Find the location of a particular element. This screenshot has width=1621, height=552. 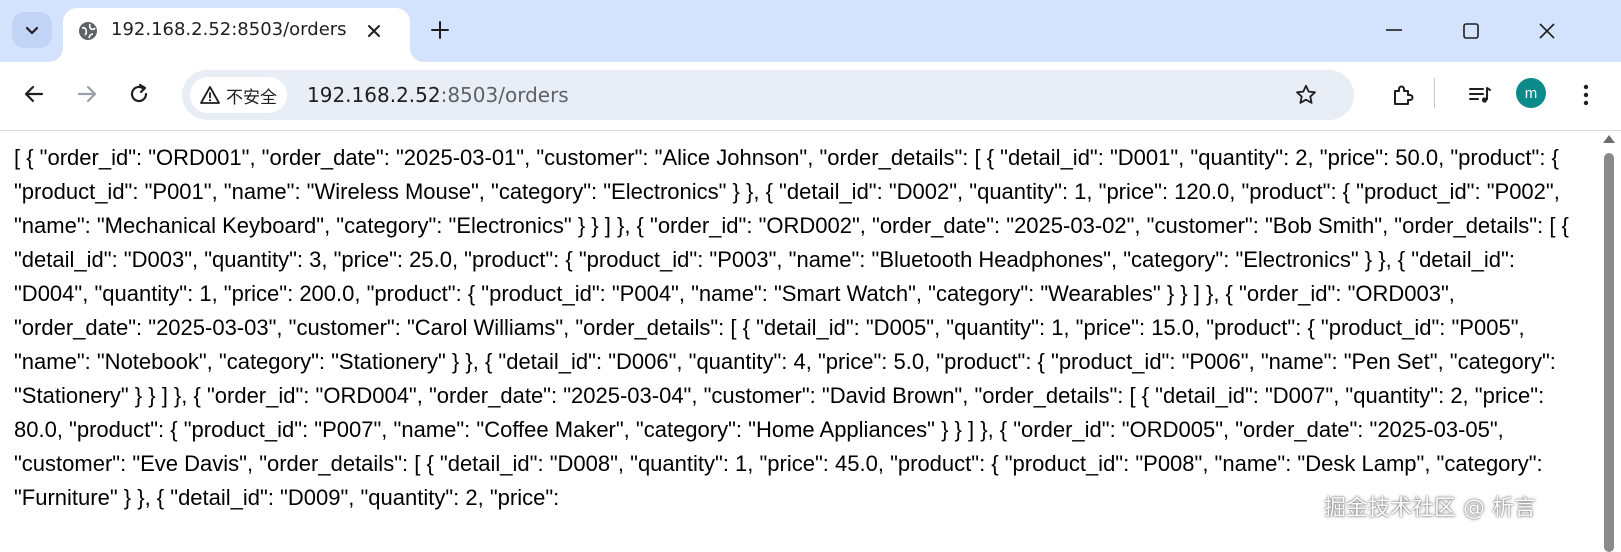

toolbar-separator is located at coordinates (1434, 93).